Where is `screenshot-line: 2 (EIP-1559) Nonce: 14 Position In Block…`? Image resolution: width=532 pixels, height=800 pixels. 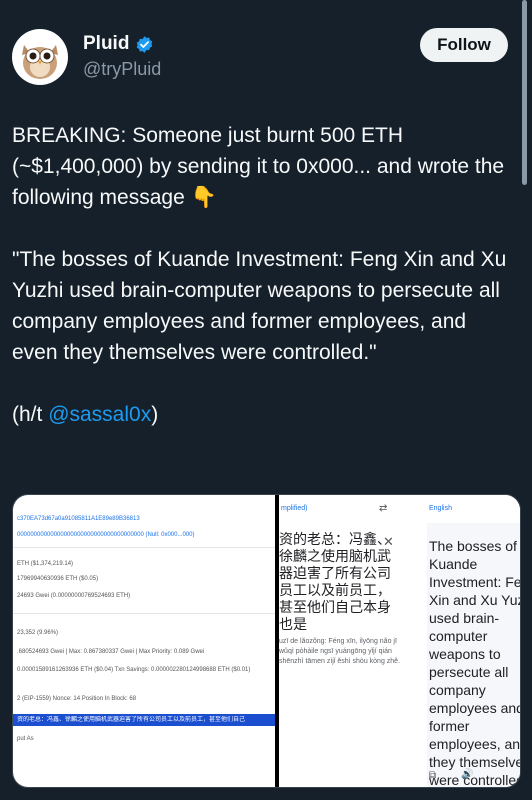 screenshot-line: 2 (EIP-1559) Nonce: 14 Position In Block… is located at coordinates (77, 699).